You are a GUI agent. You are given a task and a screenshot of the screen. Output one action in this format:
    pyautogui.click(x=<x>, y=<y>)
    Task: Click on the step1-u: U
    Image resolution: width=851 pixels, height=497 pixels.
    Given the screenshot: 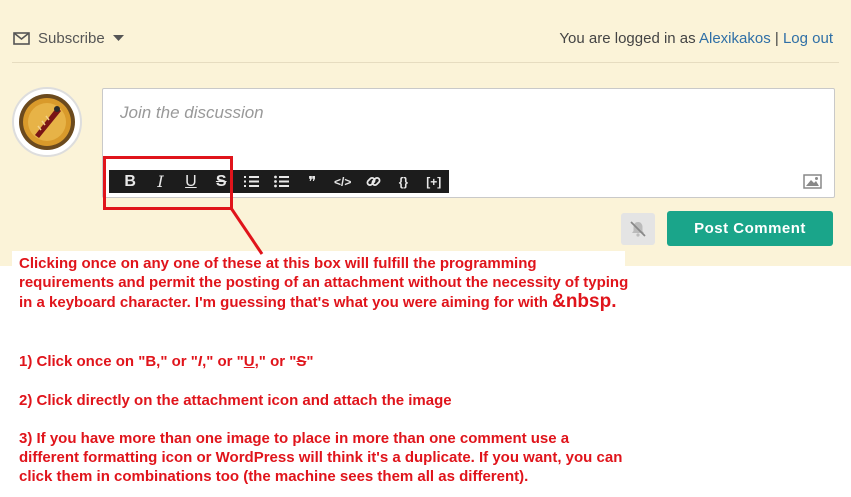 What is the action you would take?
    pyautogui.click(x=249, y=361)
    